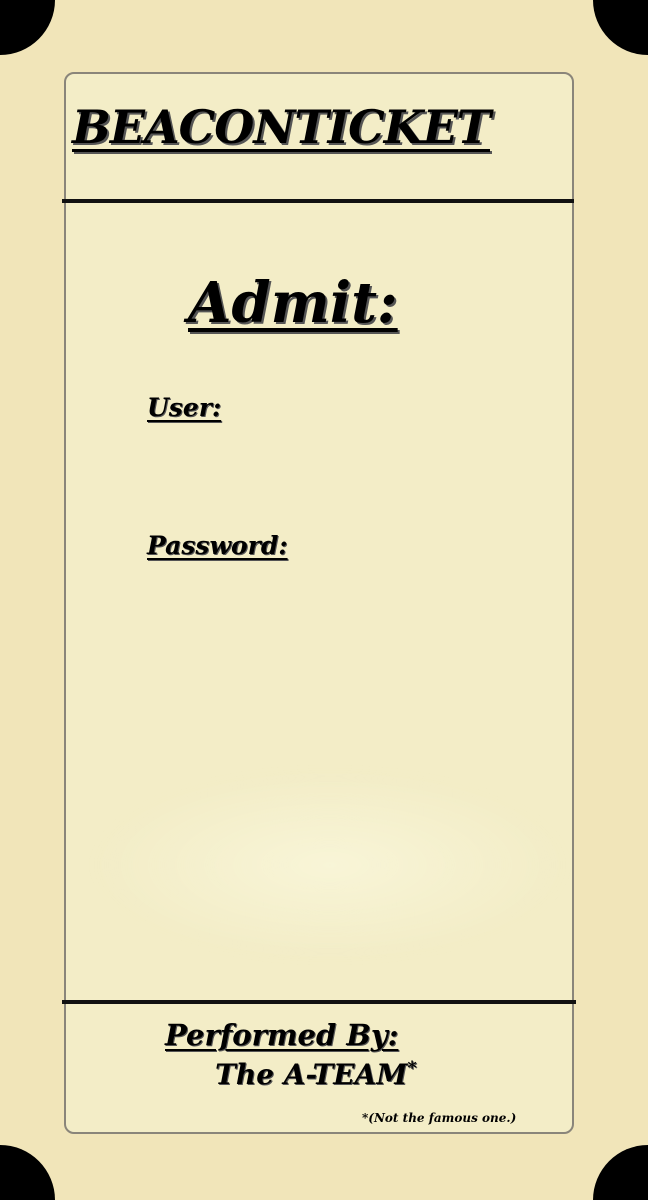 The height and width of the screenshot is (1200, 648). I want to click on corner-notch-top-left, so click(27, 27).